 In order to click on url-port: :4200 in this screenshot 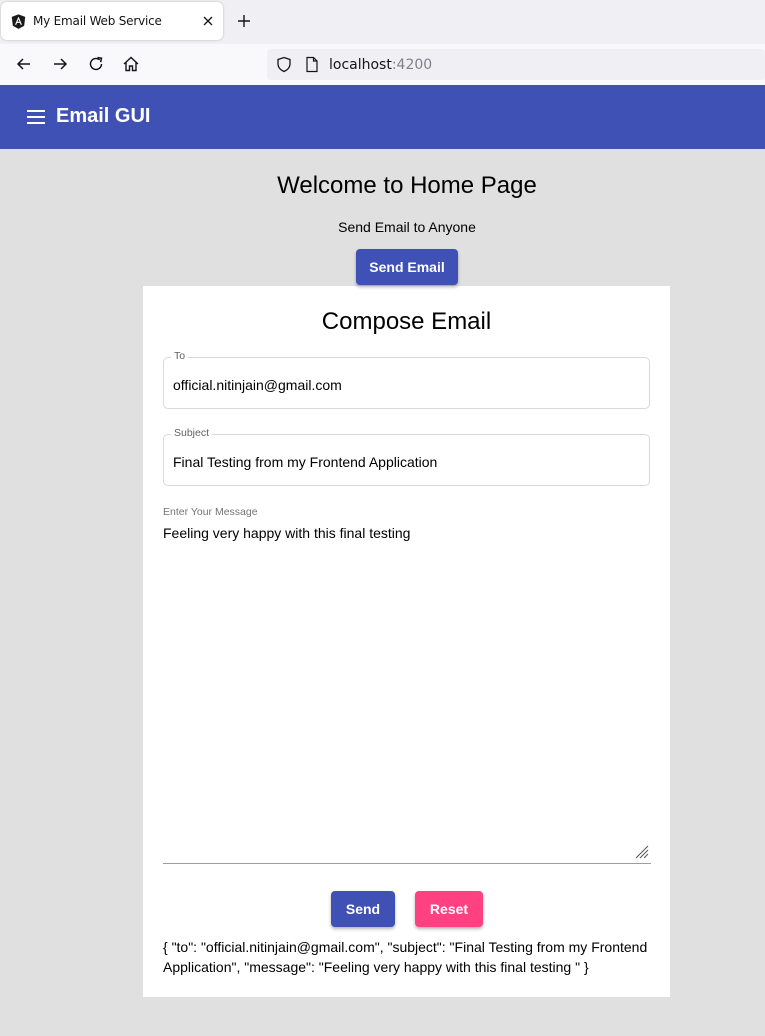, I will do `click(412, 65)`.